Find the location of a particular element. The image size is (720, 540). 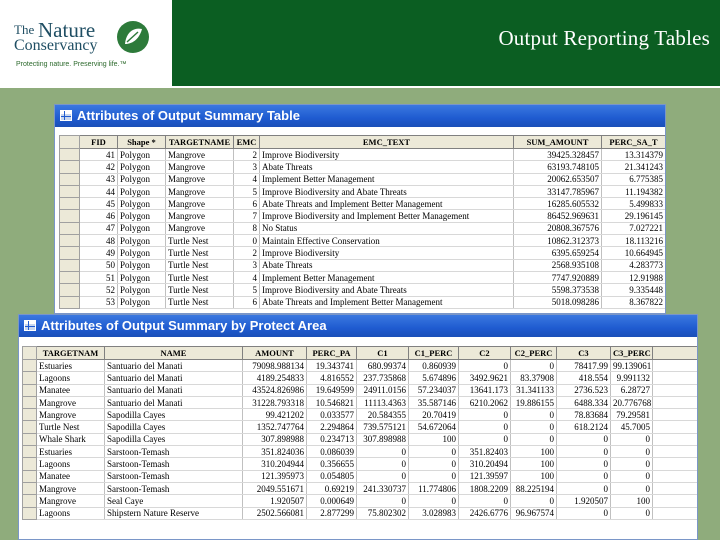

table-cell: 0.860939 is located at coordinates (433, 366).